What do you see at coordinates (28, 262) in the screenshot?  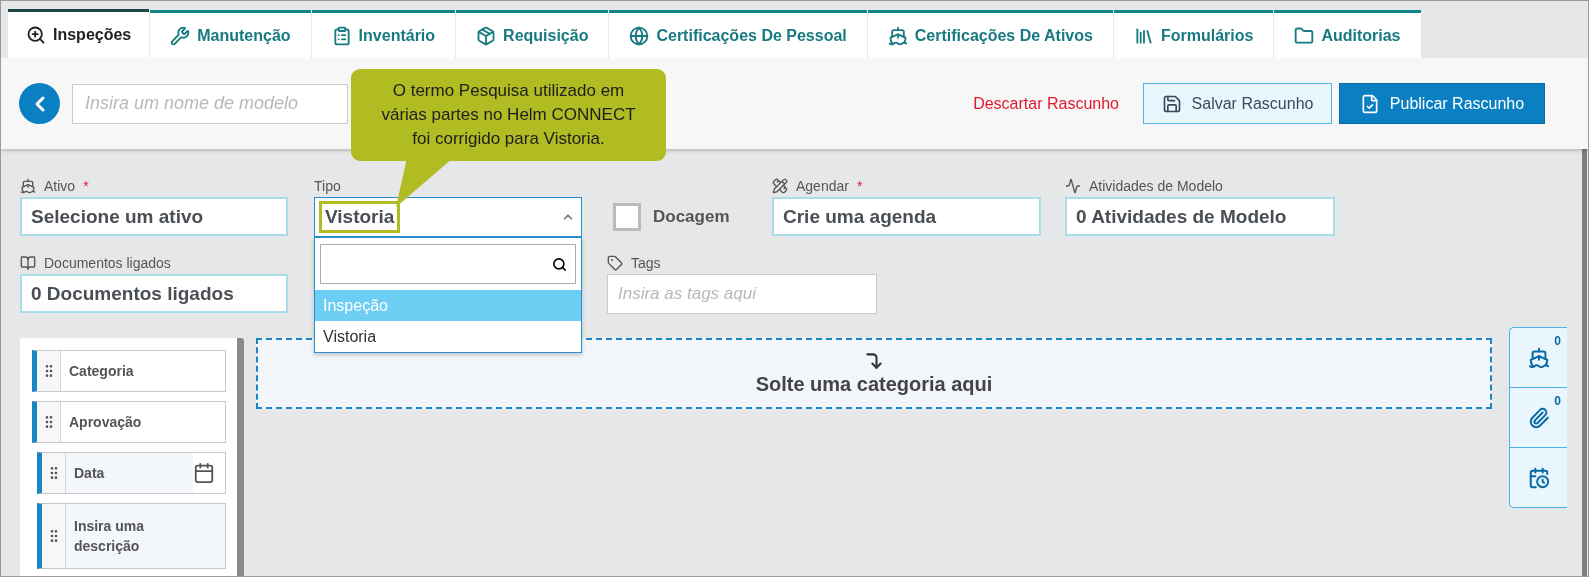 I see `book-icon` at bounding box center [28, 262].